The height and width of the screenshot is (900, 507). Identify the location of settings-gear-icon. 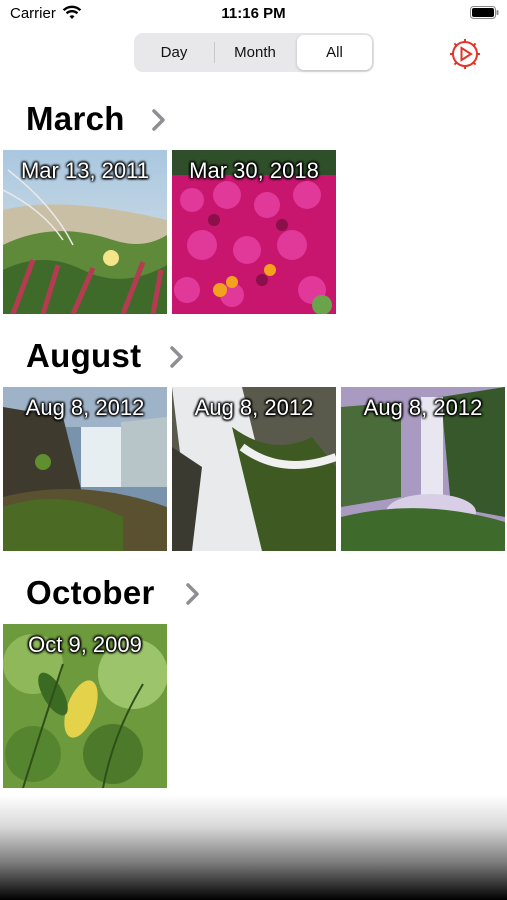
(465, 54).